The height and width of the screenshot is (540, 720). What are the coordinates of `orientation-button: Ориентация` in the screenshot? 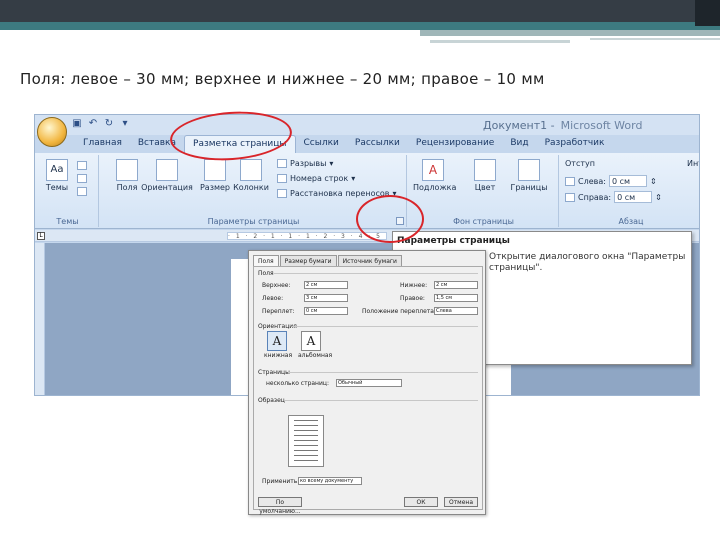 It's located at (167, 175).